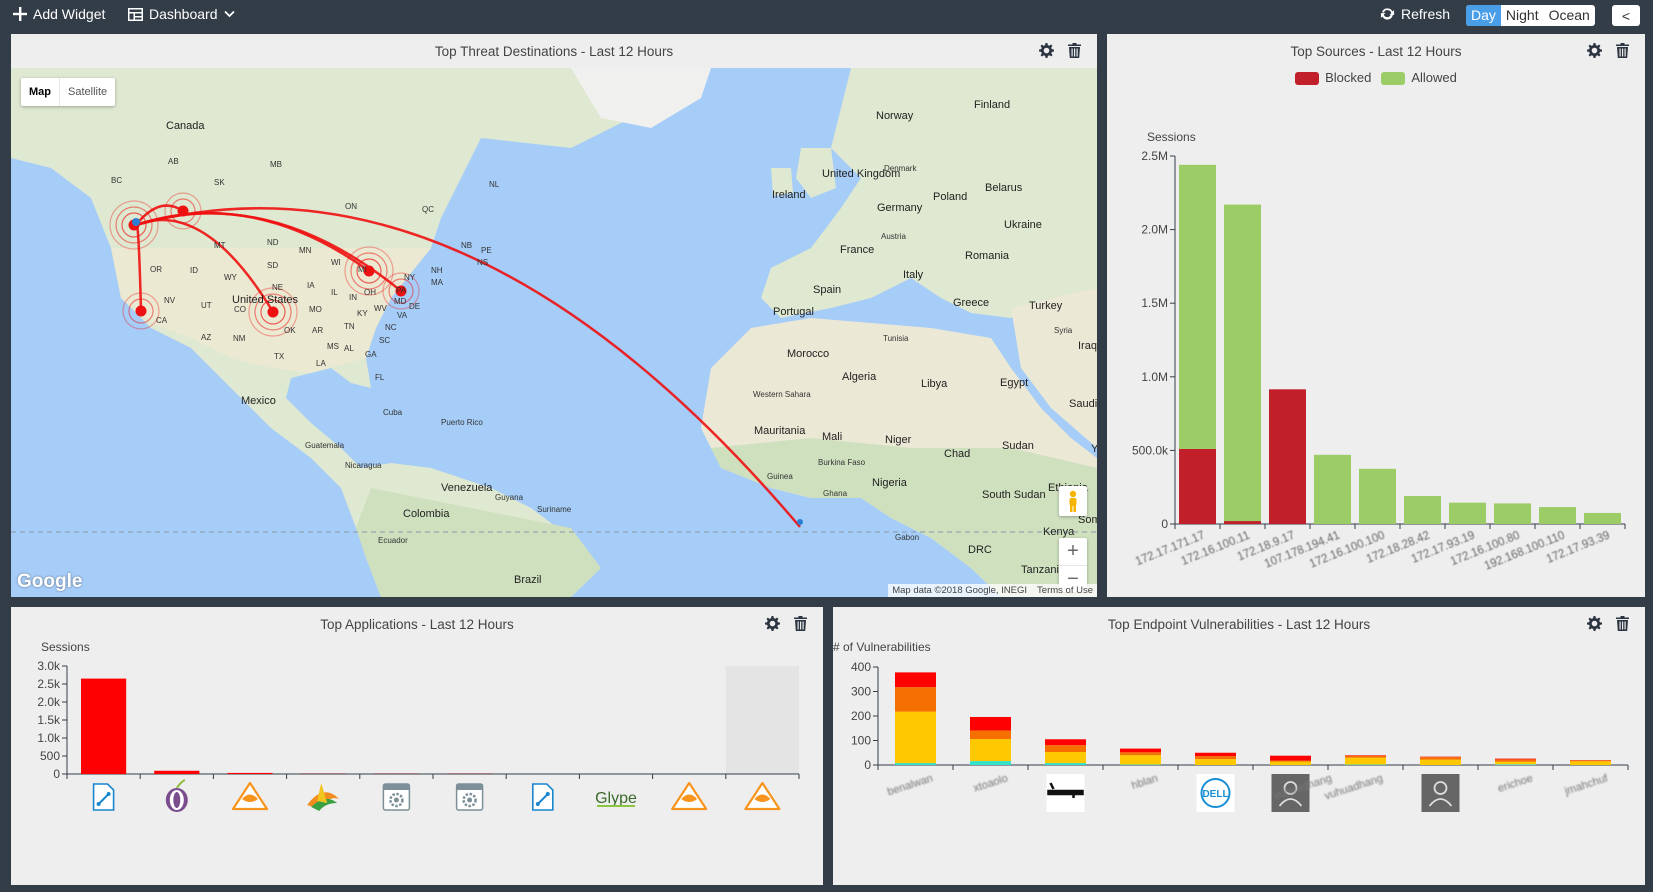  What do you see at coordinates (900, 208) in the screenshot?
I see `map-label: Germany` at bounding box center [900, 208].